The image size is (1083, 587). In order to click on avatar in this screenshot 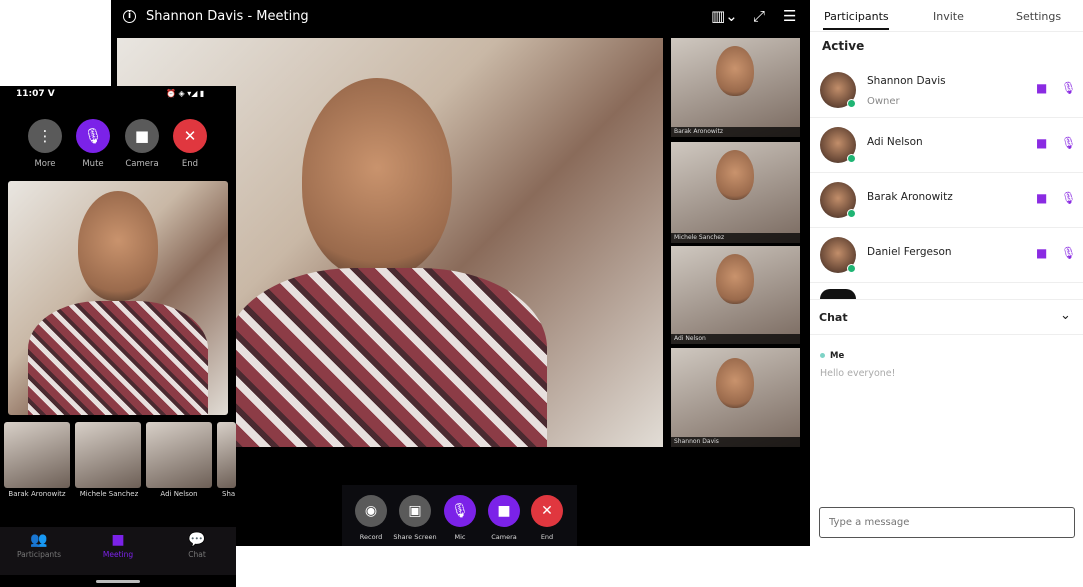, I will do `click(838, 294)`.